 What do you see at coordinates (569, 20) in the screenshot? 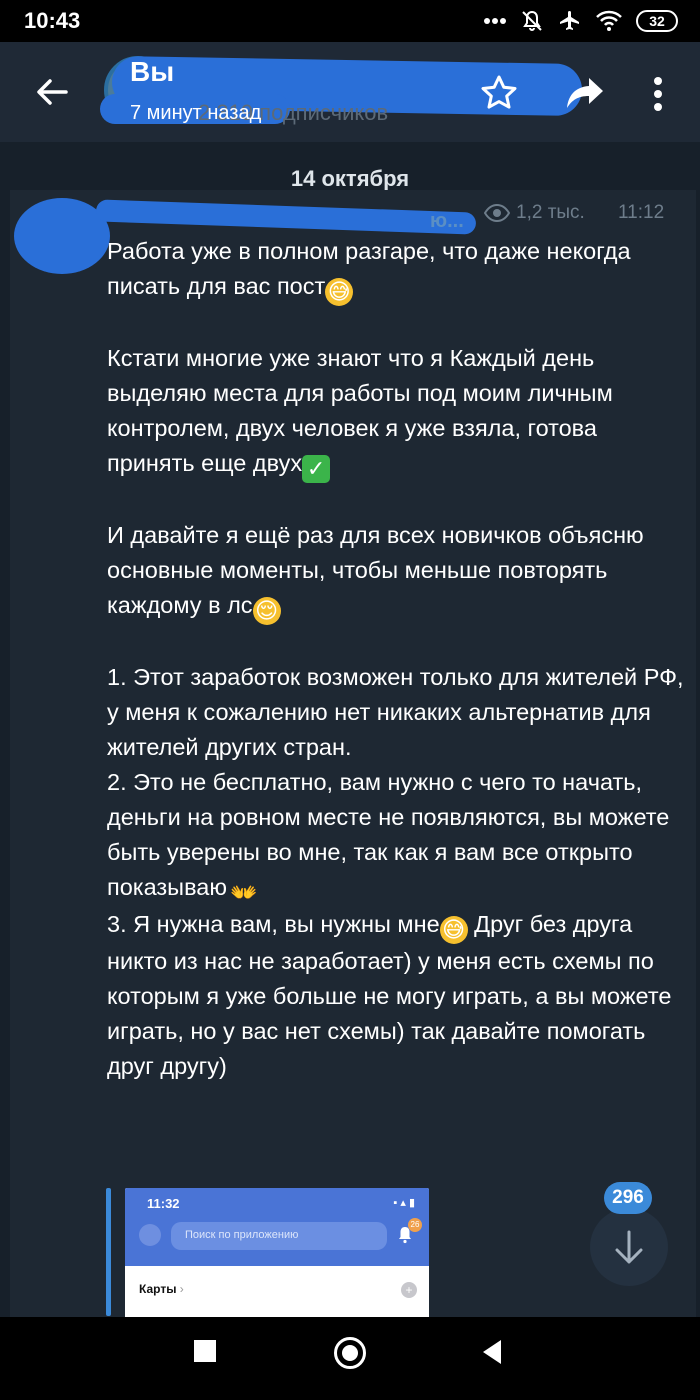
I see `airplane-icon` at bounding box center [569, 20].